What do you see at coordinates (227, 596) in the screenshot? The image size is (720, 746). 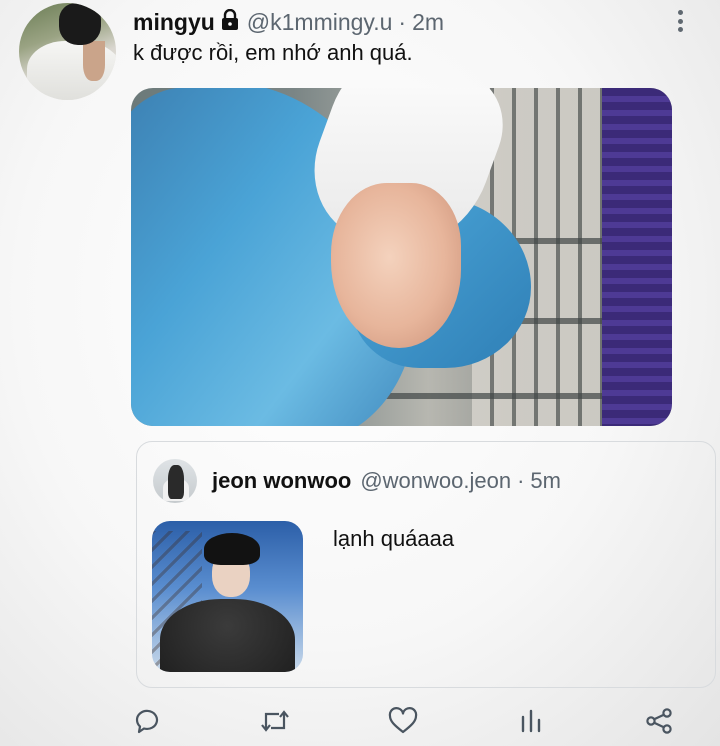 I see `quoted-tweet-photo` at bounding box center [227, 596].